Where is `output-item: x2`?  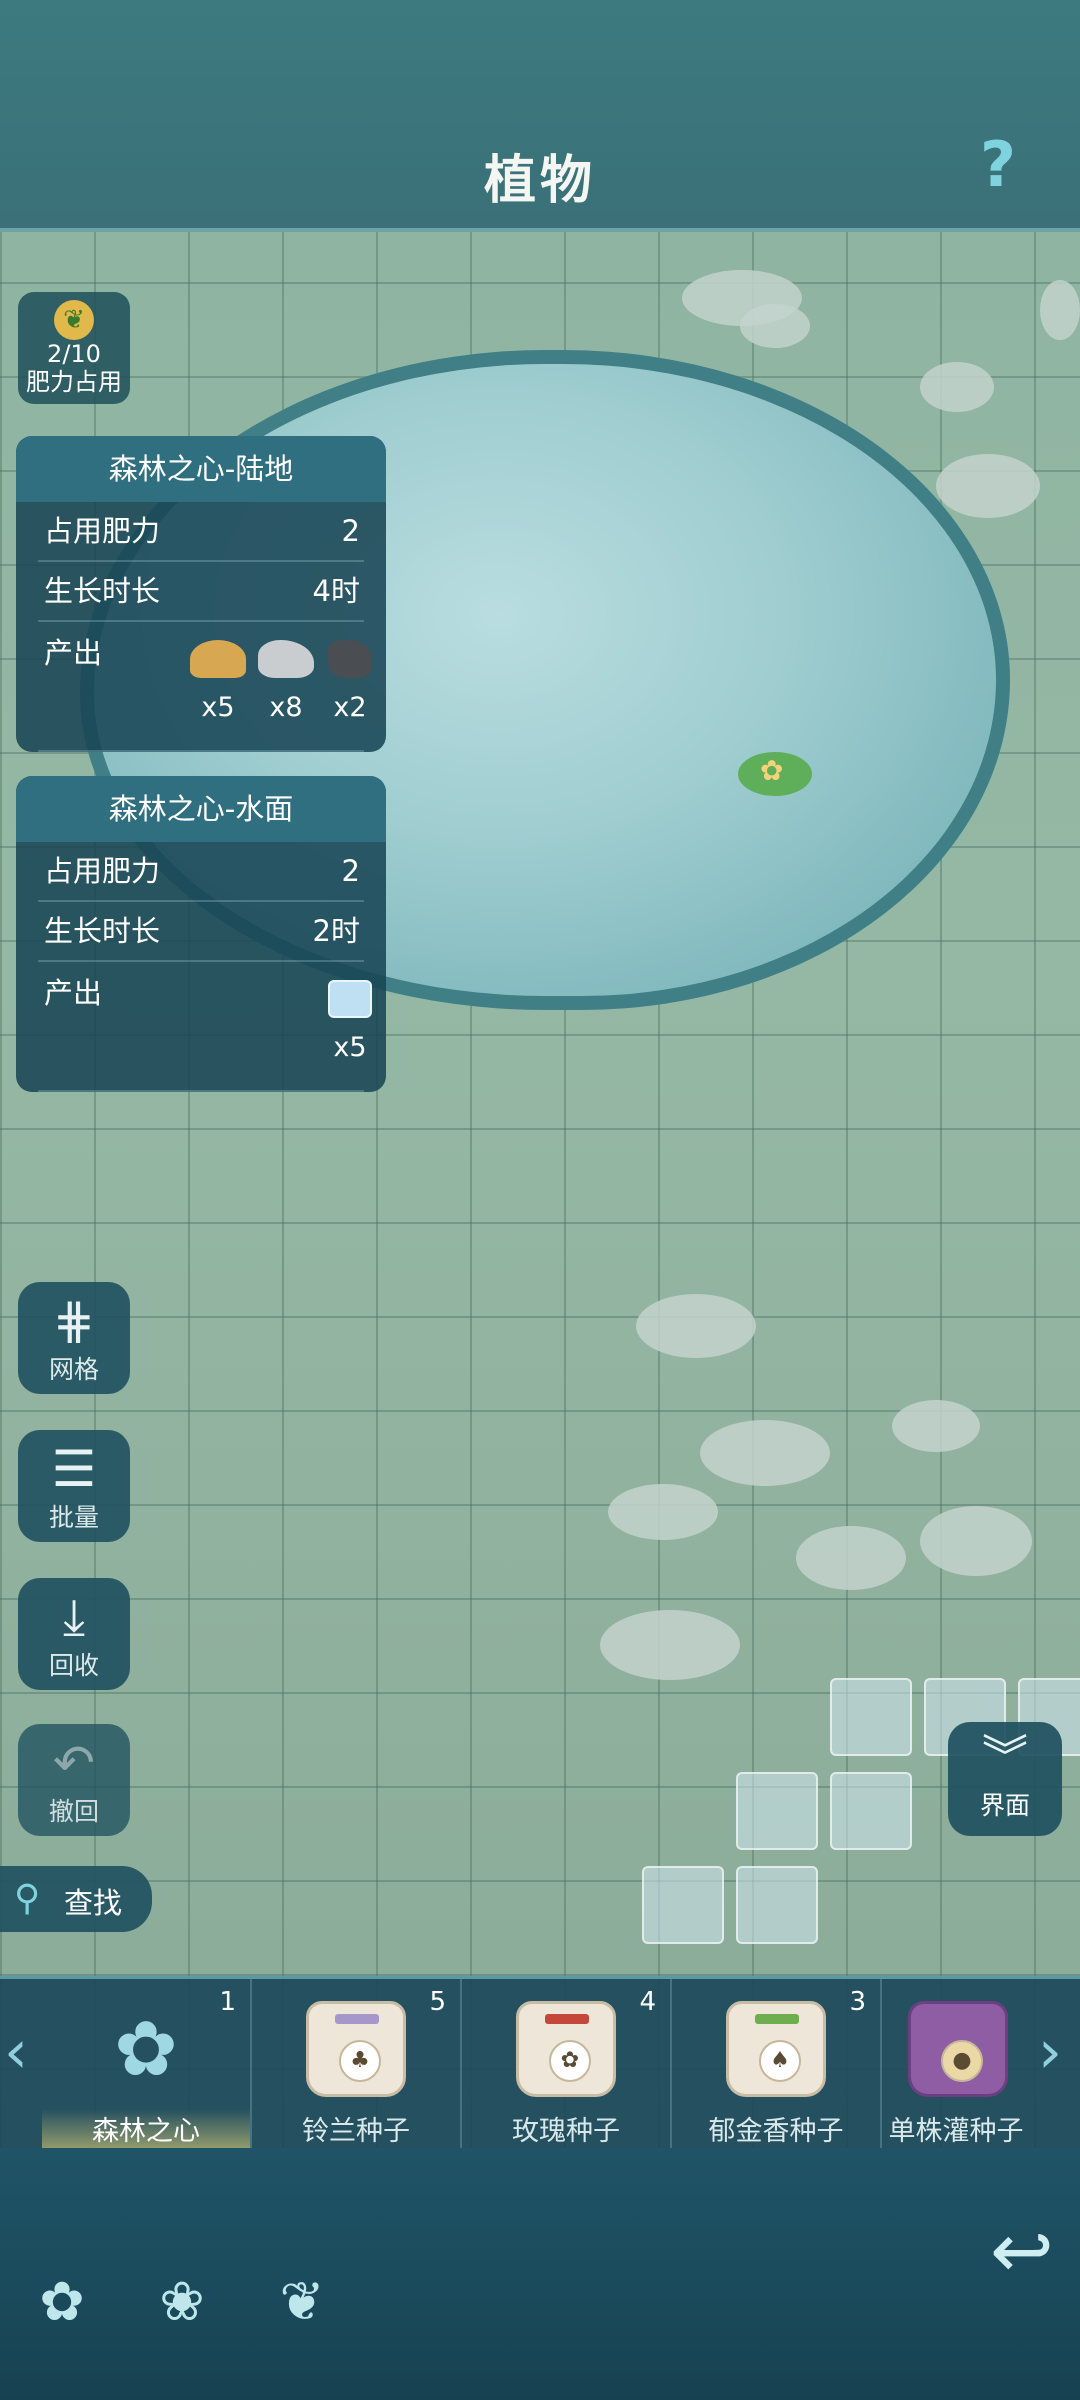
output-item: x2 is located at coordinates (350, 679).